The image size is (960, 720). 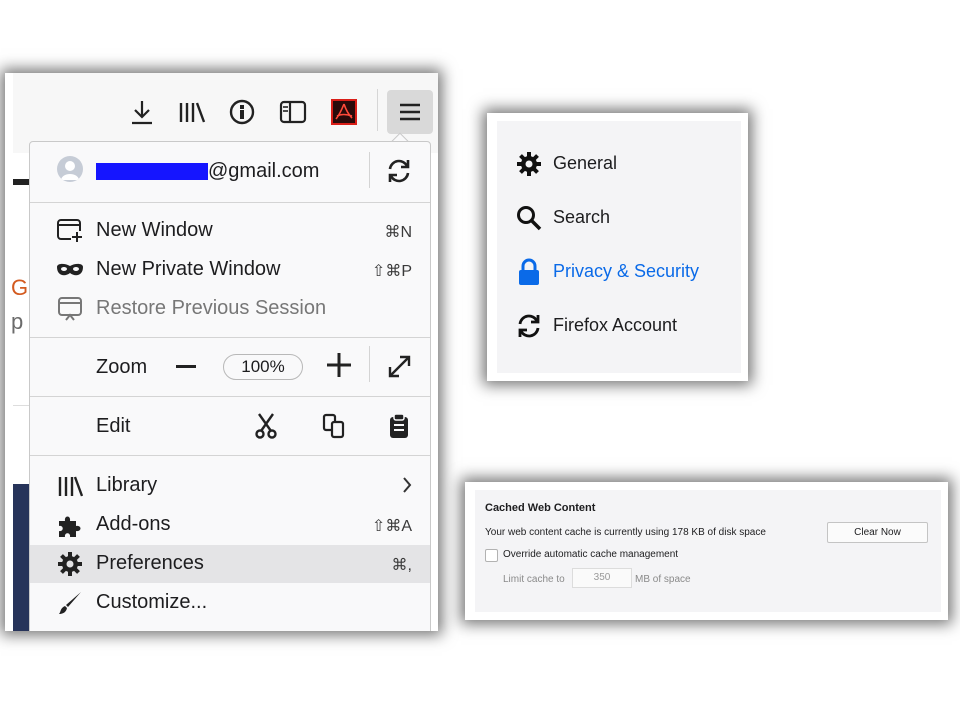 I want to click on restore-session-icon, so click(x=70, y=309).